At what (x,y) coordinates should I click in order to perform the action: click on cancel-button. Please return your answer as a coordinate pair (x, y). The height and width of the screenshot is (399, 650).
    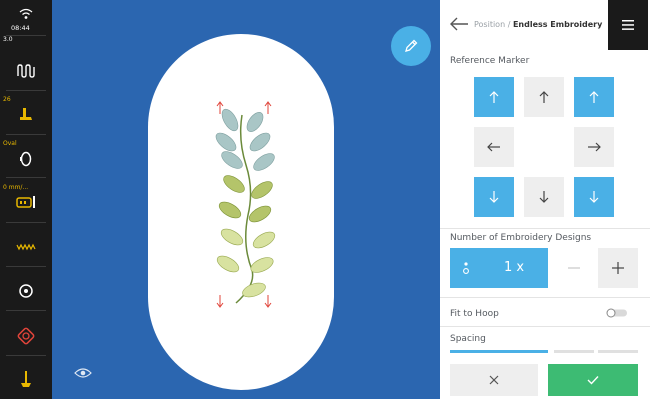
    Looking at the image, I should click on (494, 380).